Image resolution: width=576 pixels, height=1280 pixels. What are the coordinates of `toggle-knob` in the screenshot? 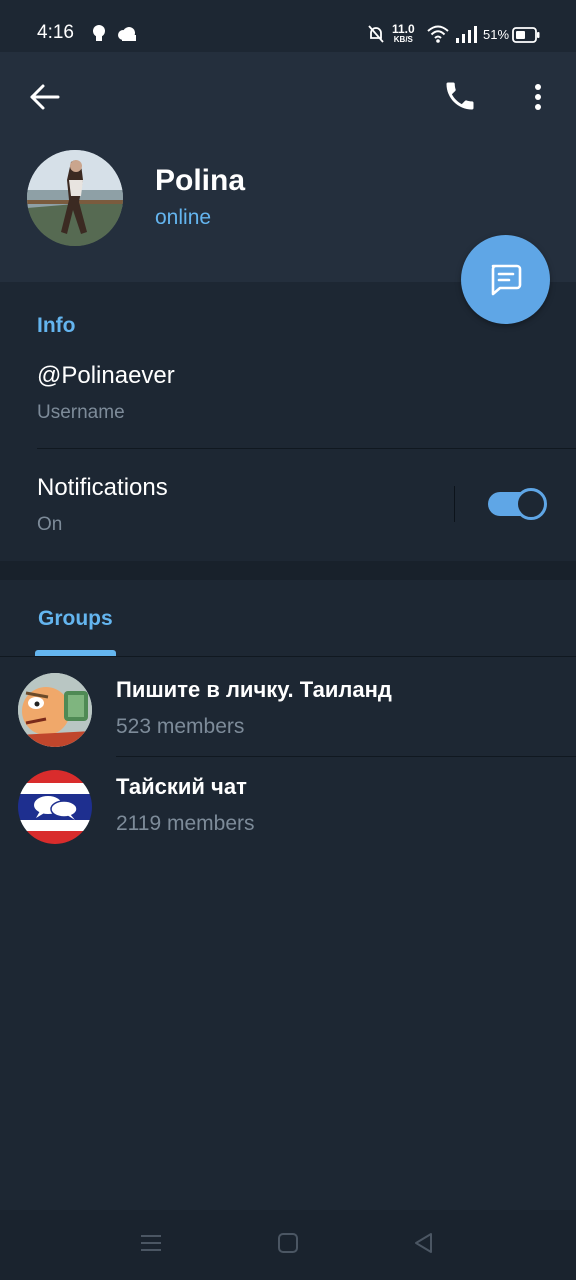 It's located at (531, 504).